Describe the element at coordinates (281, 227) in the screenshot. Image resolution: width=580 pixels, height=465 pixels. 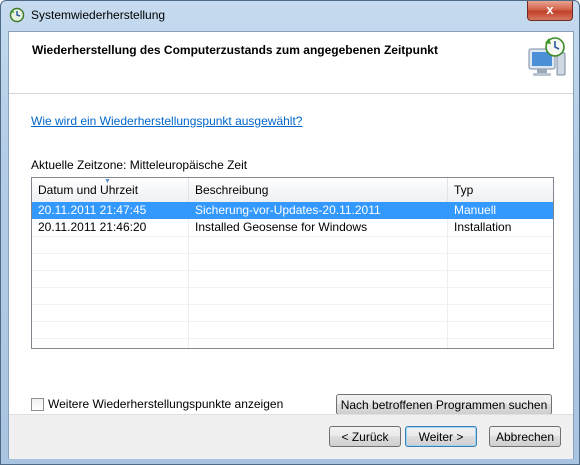
I see `cell-description: Installed Geosense for Windows` at that location.